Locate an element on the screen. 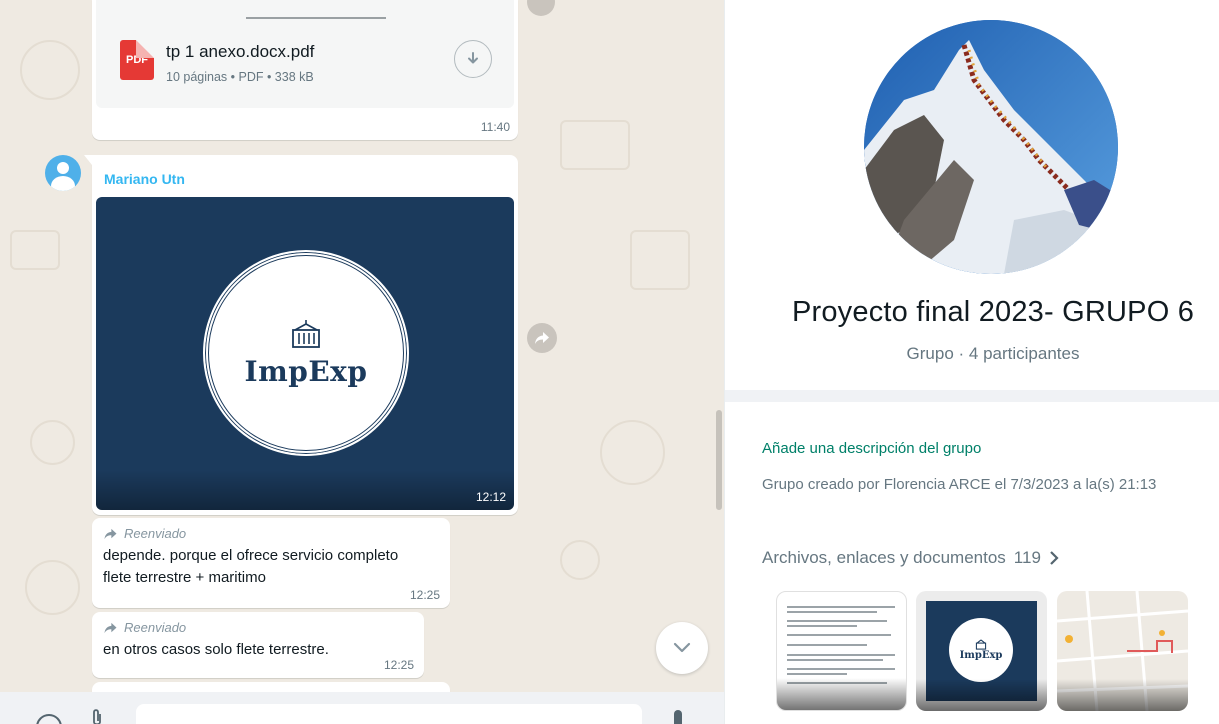  mic-icon is located at coordinates (678, 717).